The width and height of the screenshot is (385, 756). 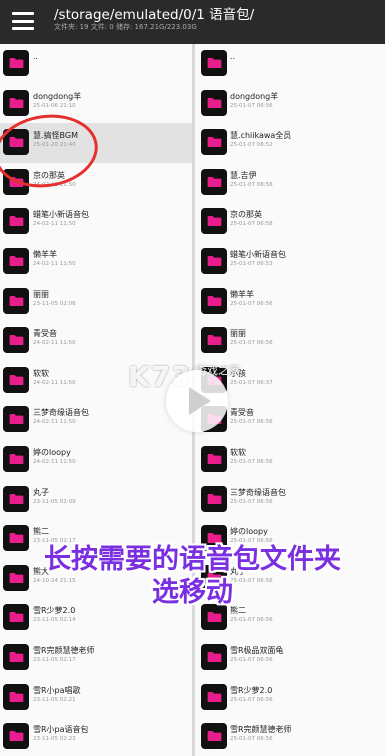 What do you see at coordinates (41, 492) in the screenshot?
I see `folder-name: 丸子` at bounding box center [41, 492].